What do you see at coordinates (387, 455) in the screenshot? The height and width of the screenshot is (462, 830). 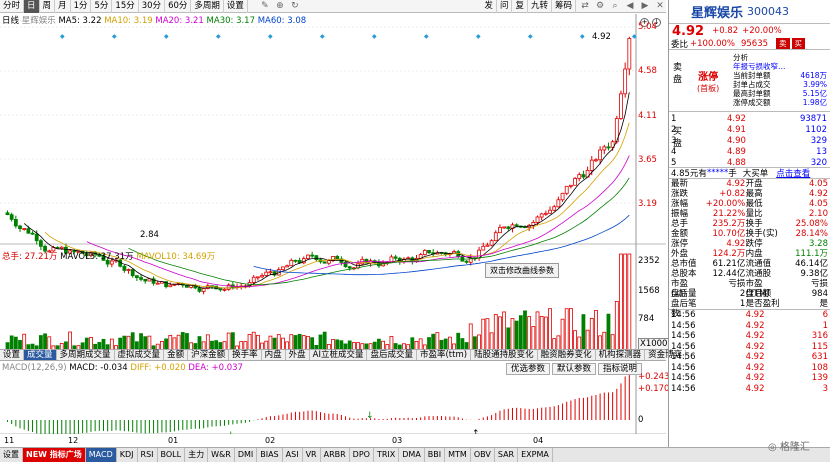 I see `indicator-tab-14: TRIX` at bounding box center [387, 455].